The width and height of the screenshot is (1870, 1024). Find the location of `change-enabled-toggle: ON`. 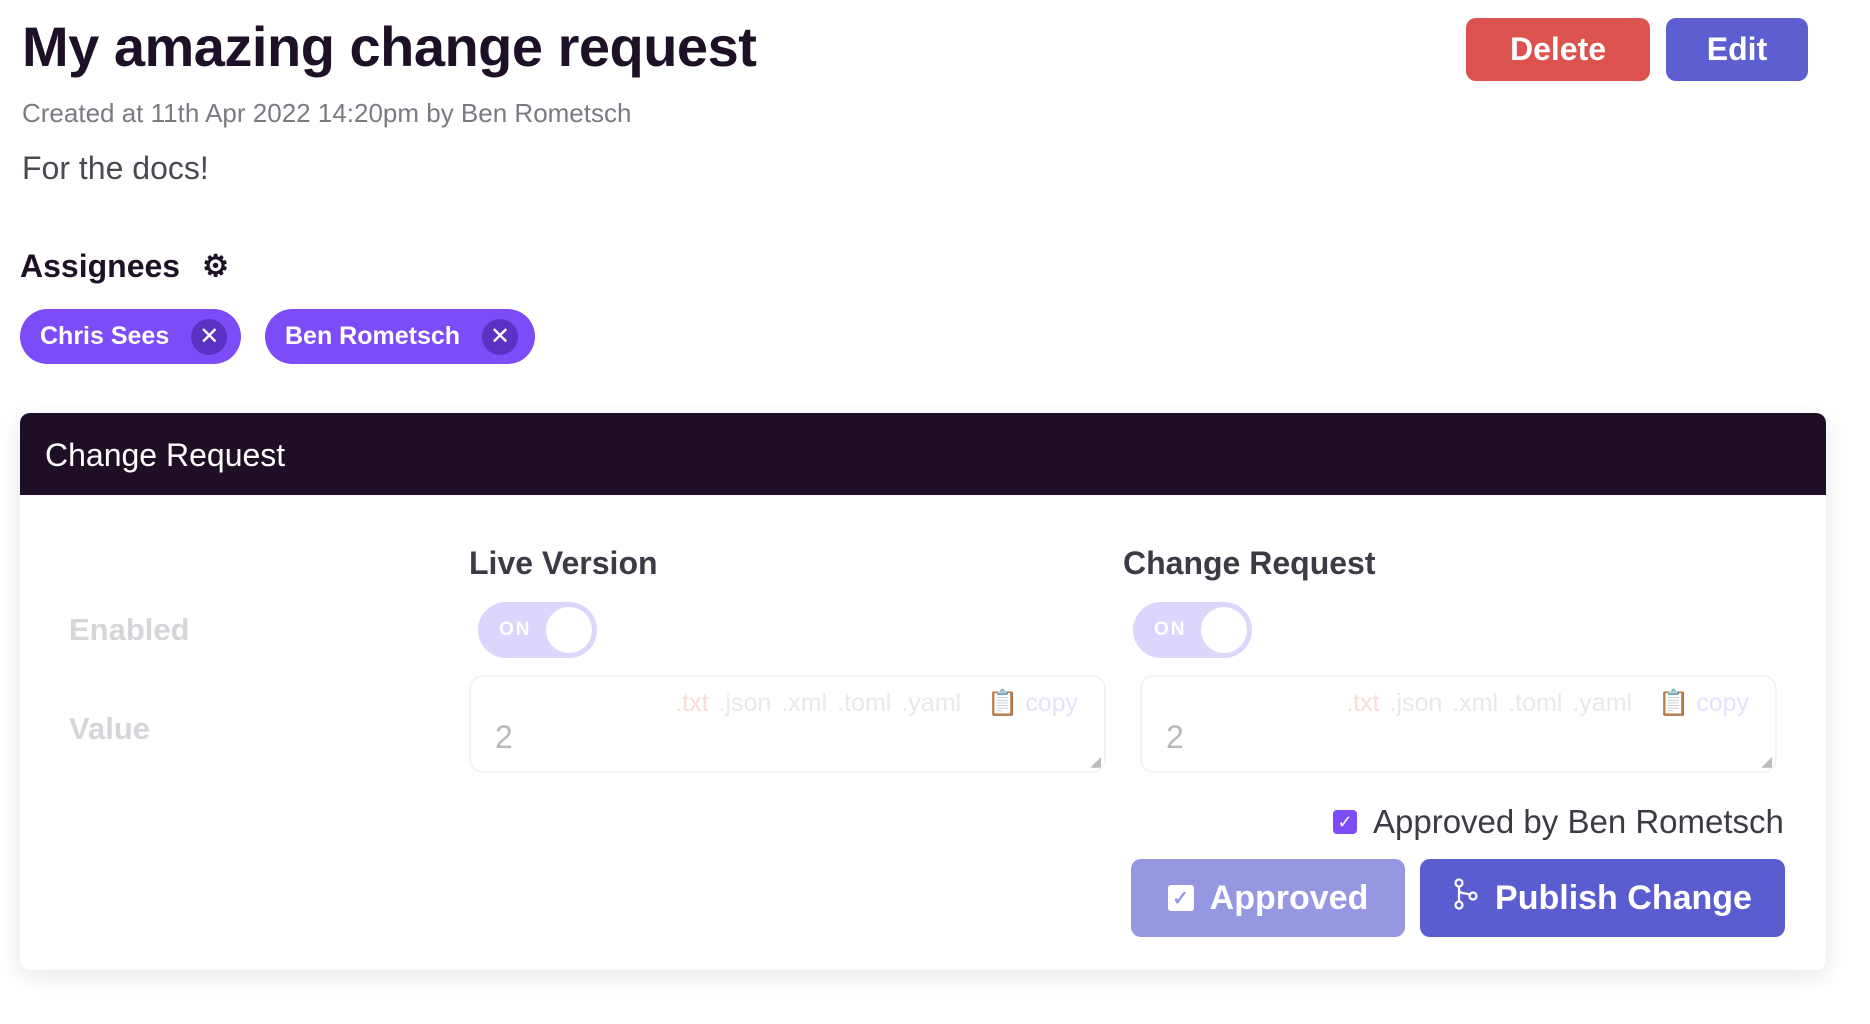

change-enabled-toggle: ON is located at coordinates (1192, 630).